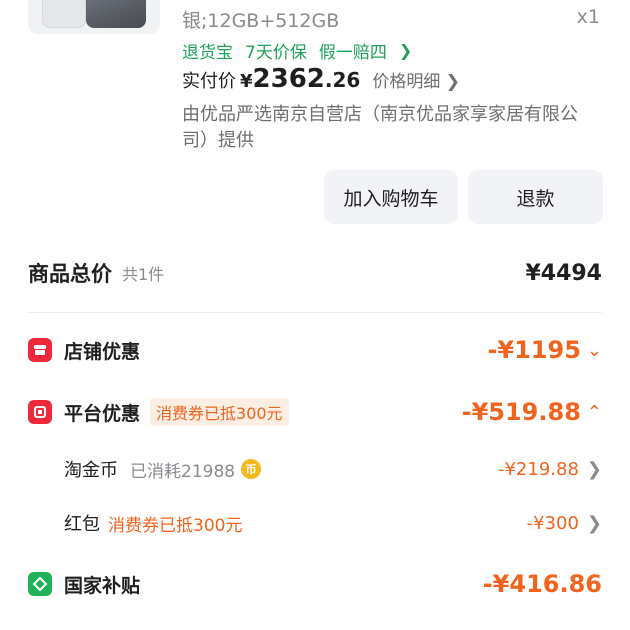 This screenshot has width=630, height=630. I want to click on price-detail-link: 价格明细 ❯, so click(416, 79).